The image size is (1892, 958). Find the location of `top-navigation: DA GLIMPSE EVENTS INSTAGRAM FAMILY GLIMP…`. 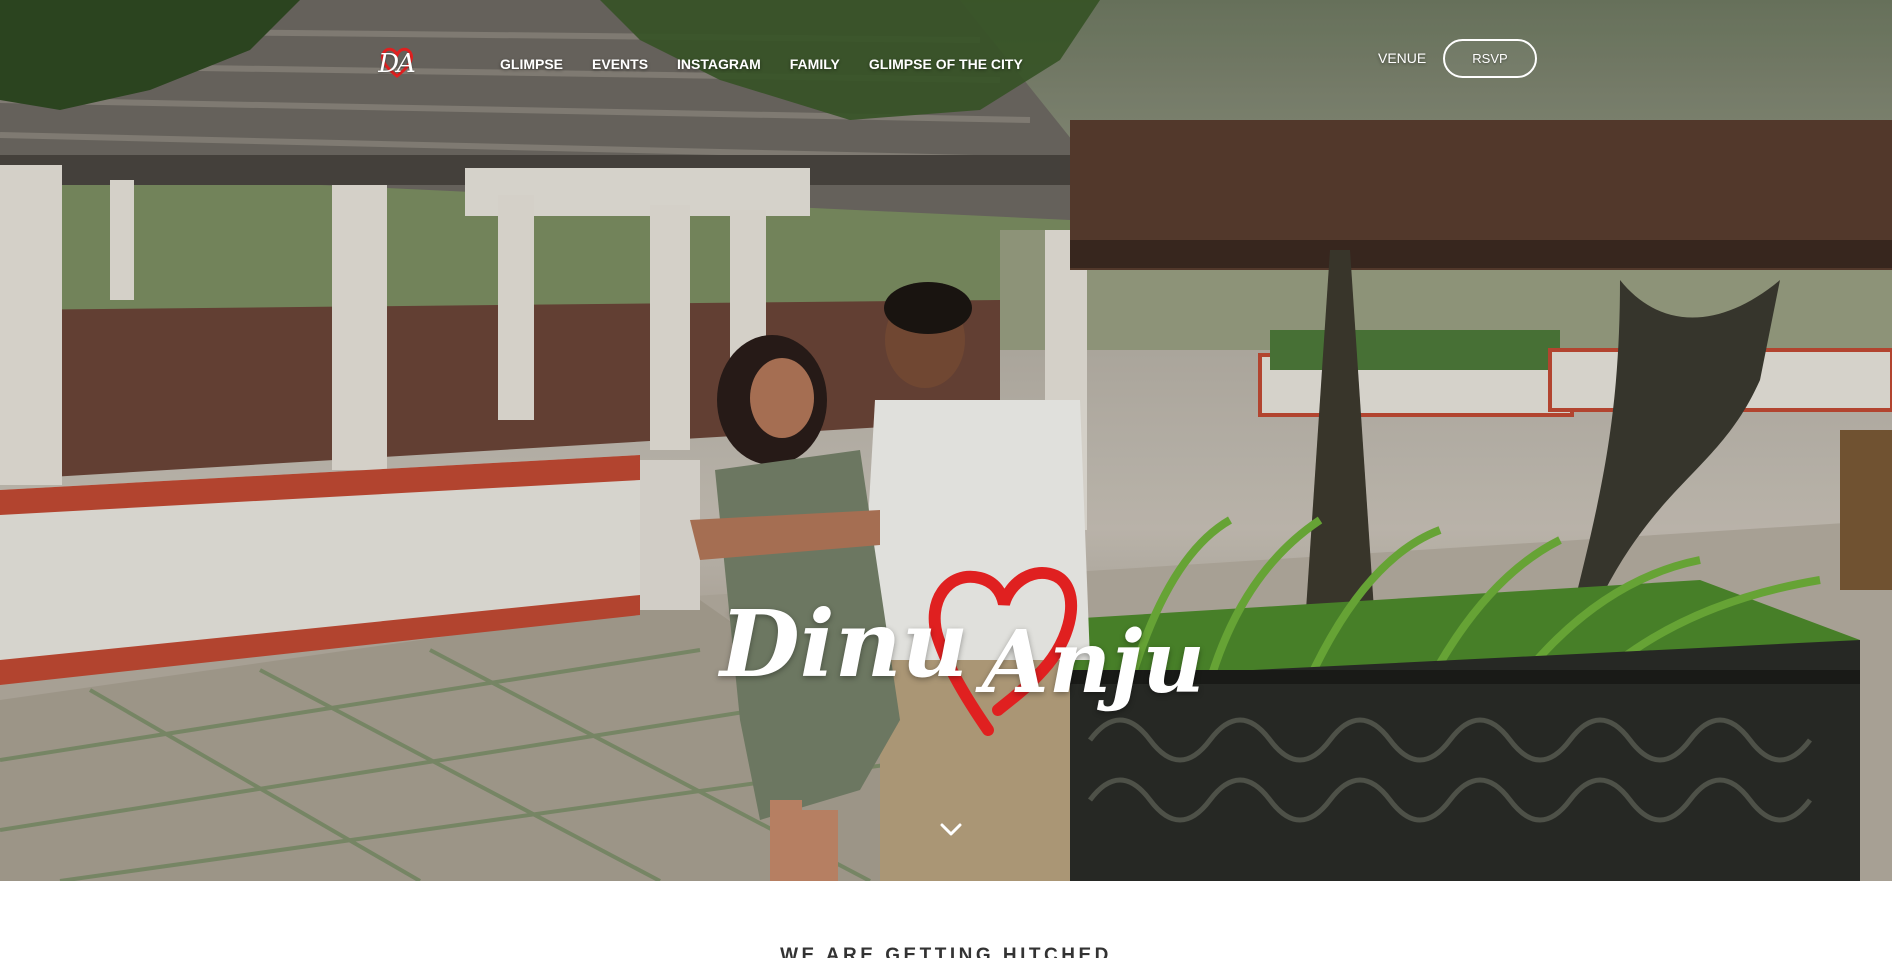

top-navigation: DA GLIMPSE EVENTS INSTAGRAM FAMILY GLIMP… is located at coordinates (946, 60).